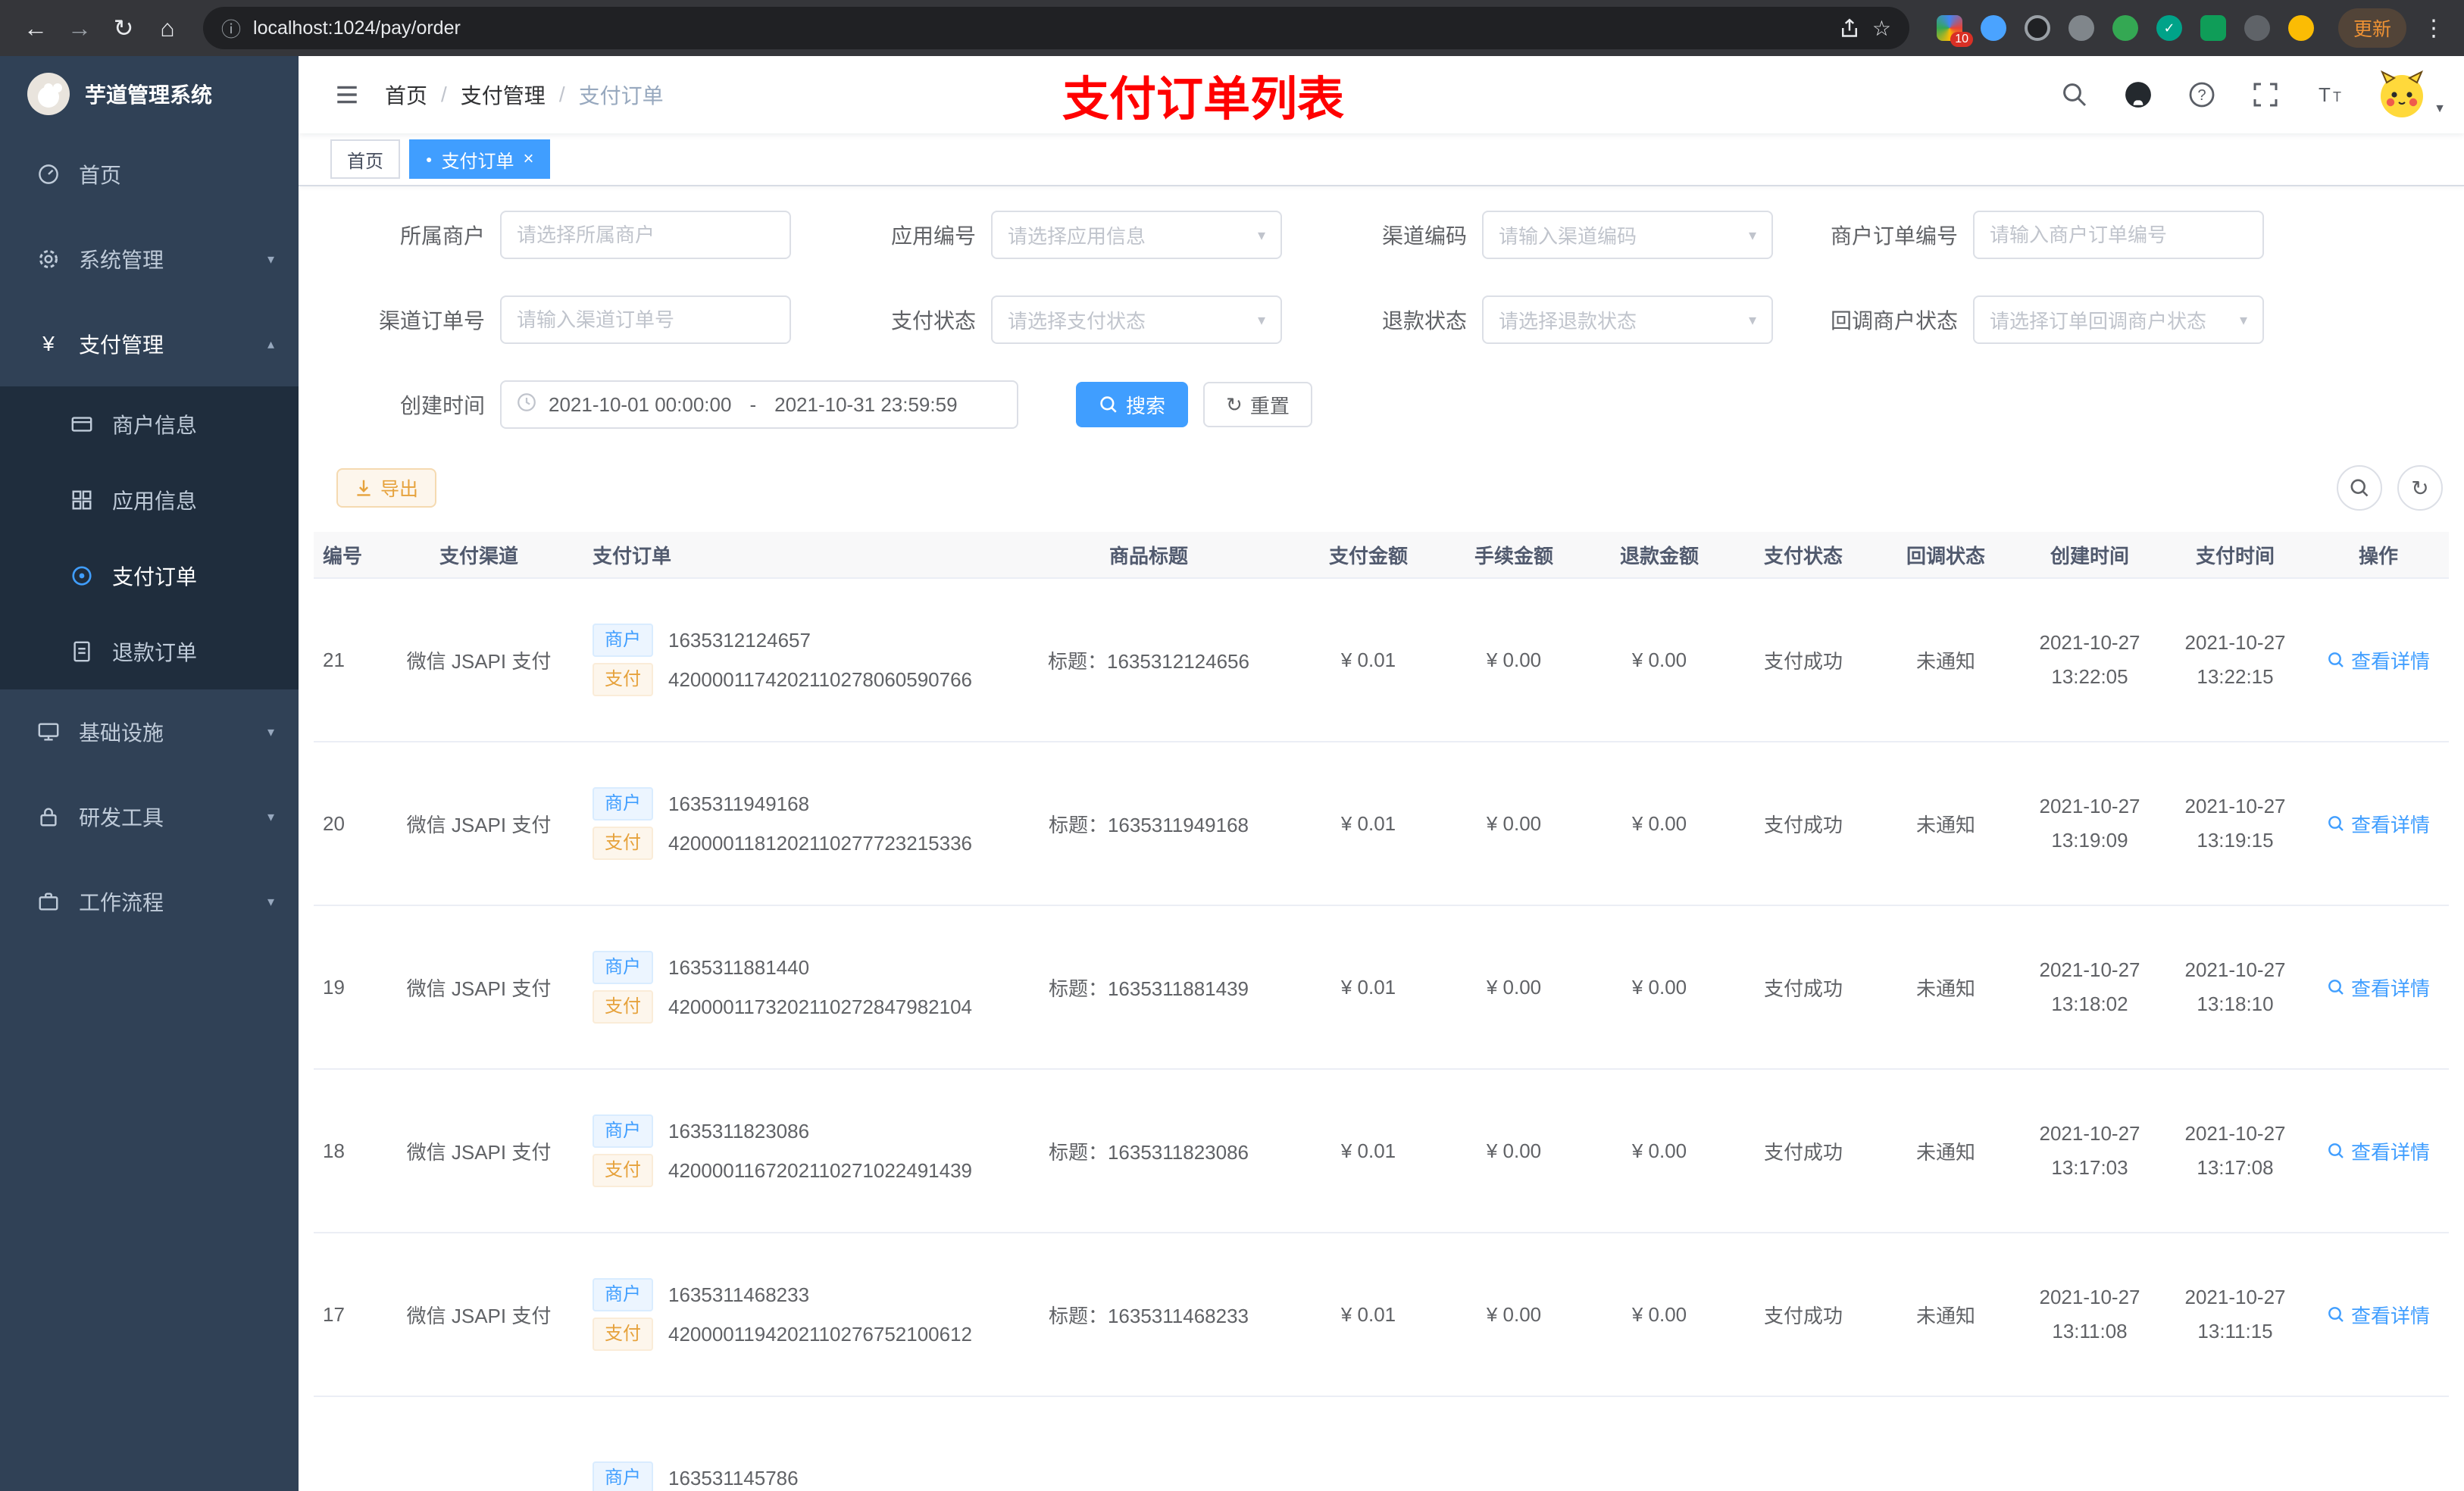 This screenshot has height=1491, width=2464. I want to click on green-extension-icon, so click(2125, 28).